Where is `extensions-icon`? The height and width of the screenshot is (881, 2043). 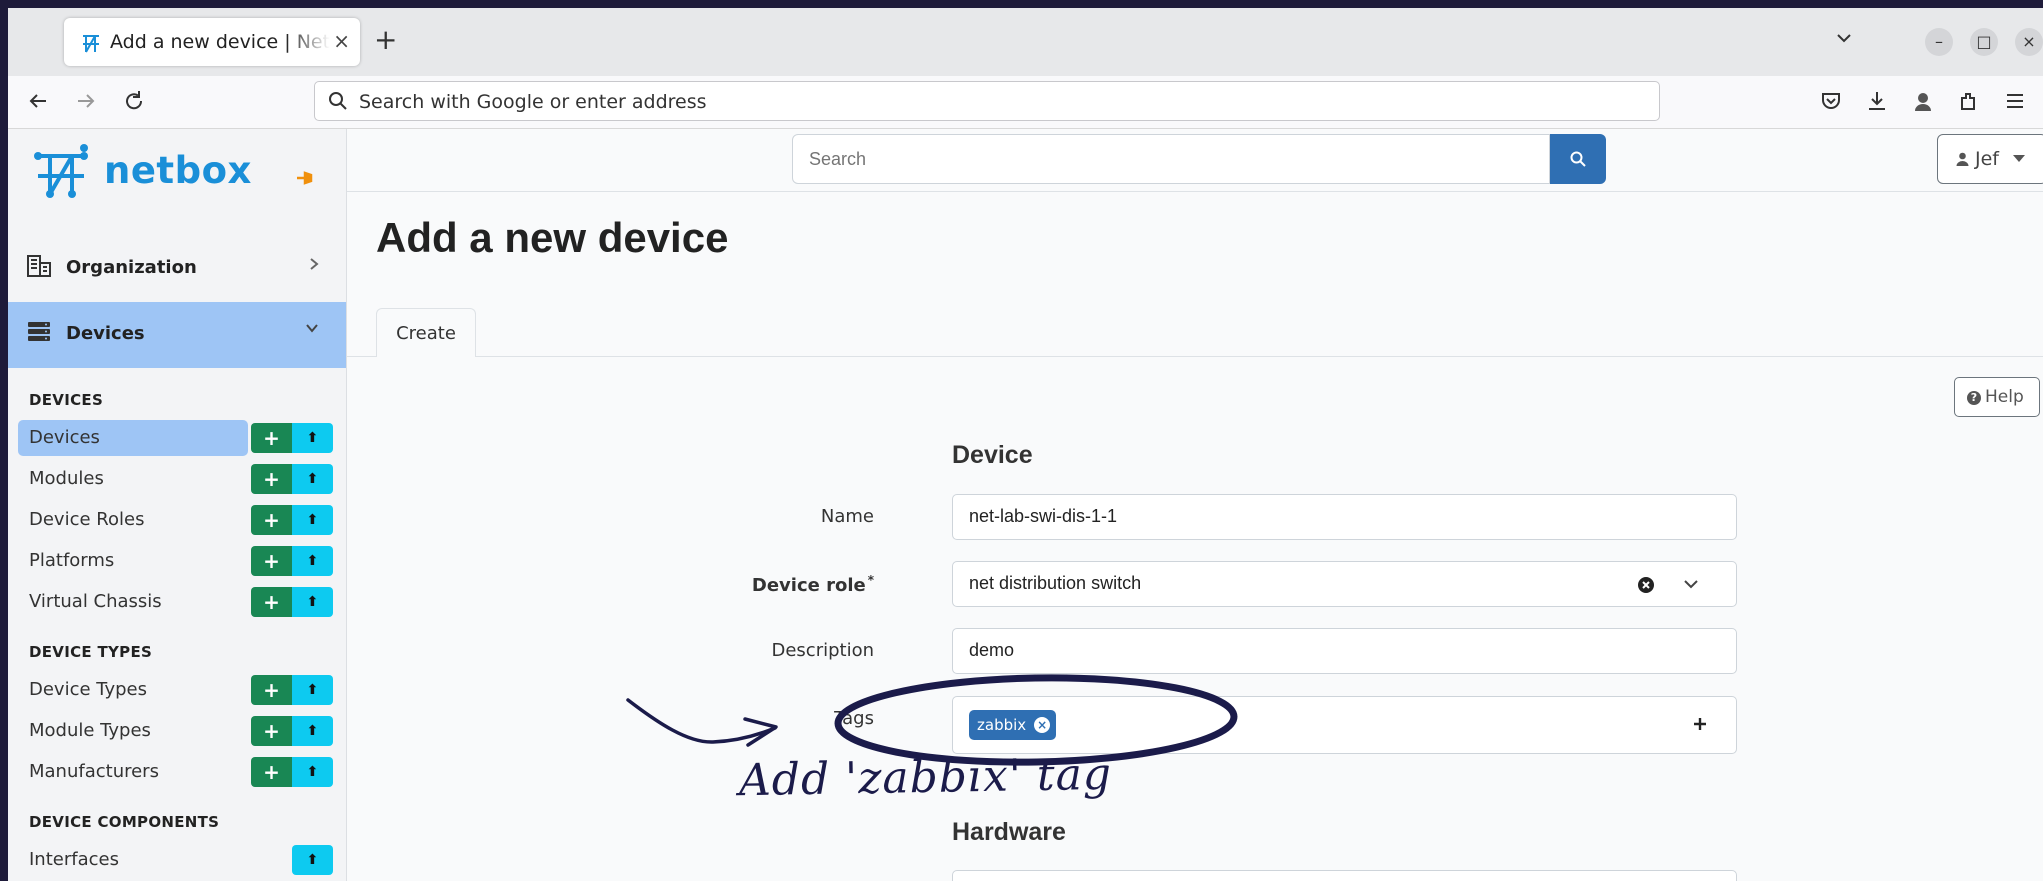
extensions-icon is located at coordinates (1969, 101).